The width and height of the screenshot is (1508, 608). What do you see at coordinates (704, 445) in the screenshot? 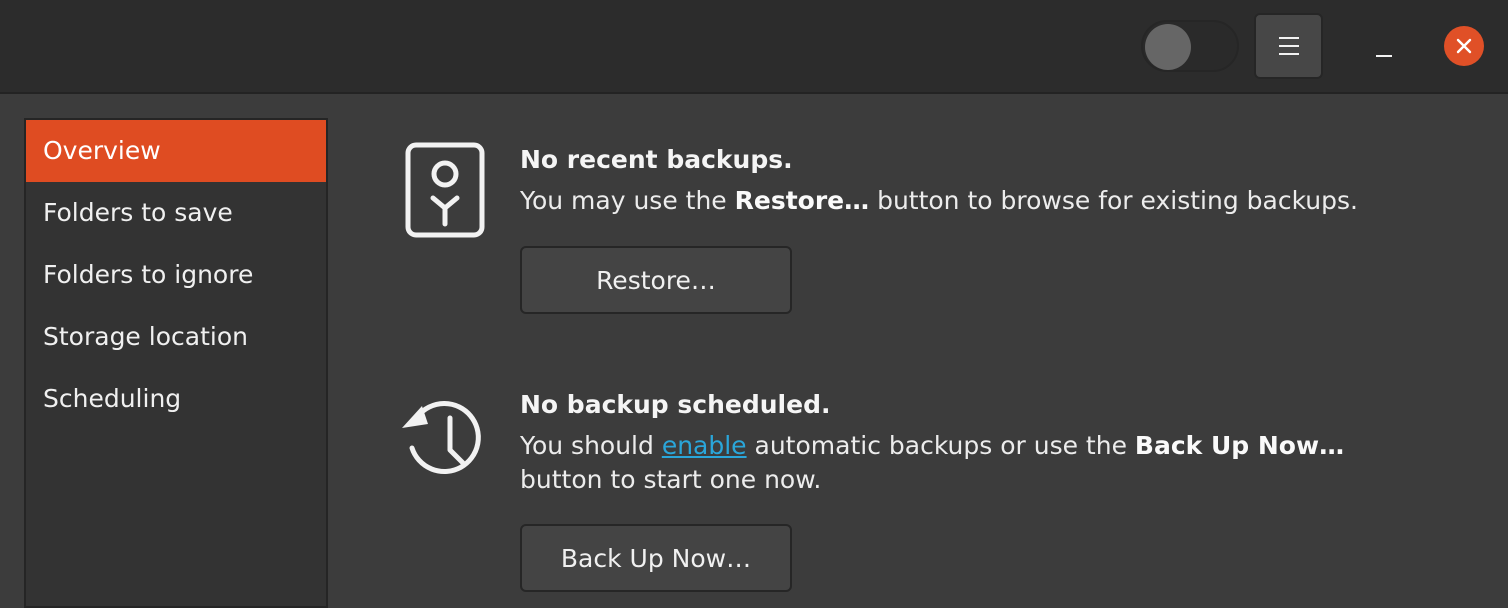
I see `enable-link: enable` at bounding box center [704, 445].